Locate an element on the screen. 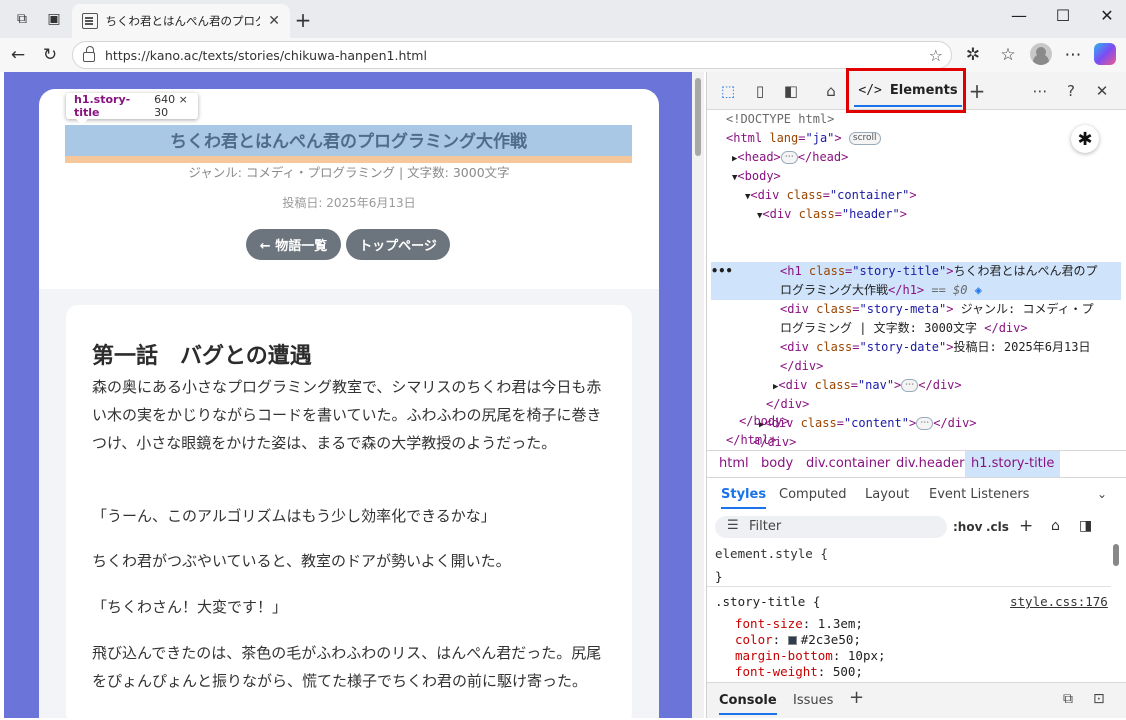 Image resolution: width=1126 pixels, height=720 pixels. body-node: ▼<body> is located at coordinates (756, 177).